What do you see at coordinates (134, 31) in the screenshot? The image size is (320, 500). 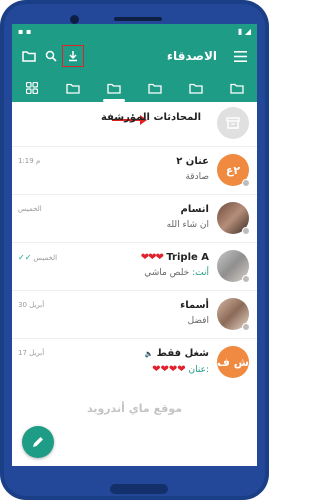 I see `status-bar: ▪ ▪ ▮ ◢` at bounding box center [134, 31].